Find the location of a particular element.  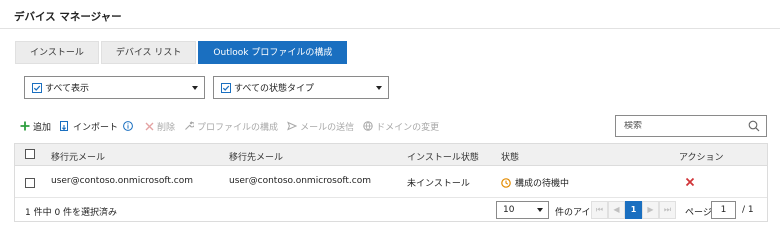

page-size-select: 10 is located at coordinates (522, 210).